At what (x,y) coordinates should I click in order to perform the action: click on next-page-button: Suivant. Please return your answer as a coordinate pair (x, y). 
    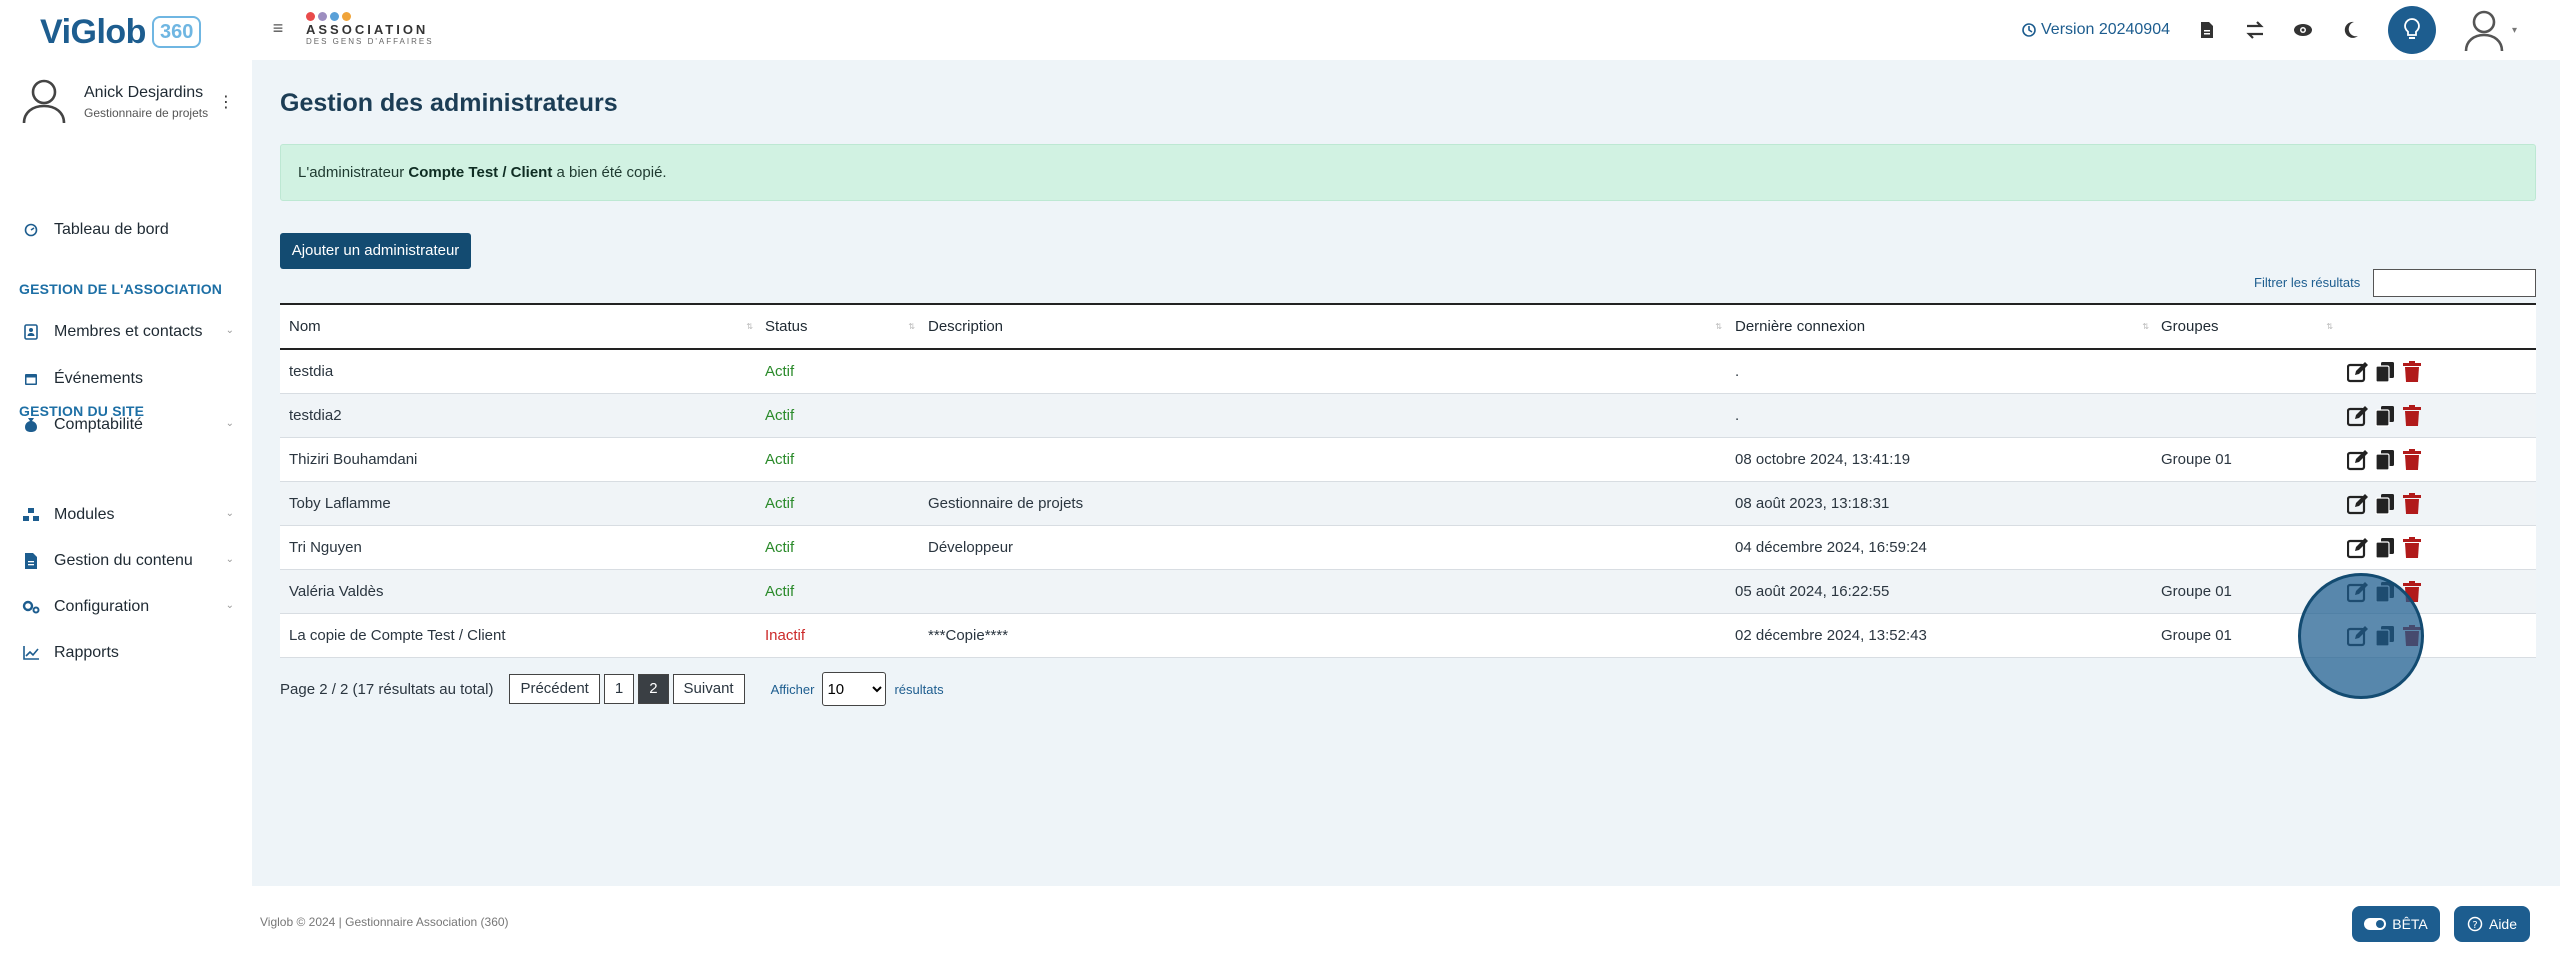
    Looking at the image, I should click on (708, 689).